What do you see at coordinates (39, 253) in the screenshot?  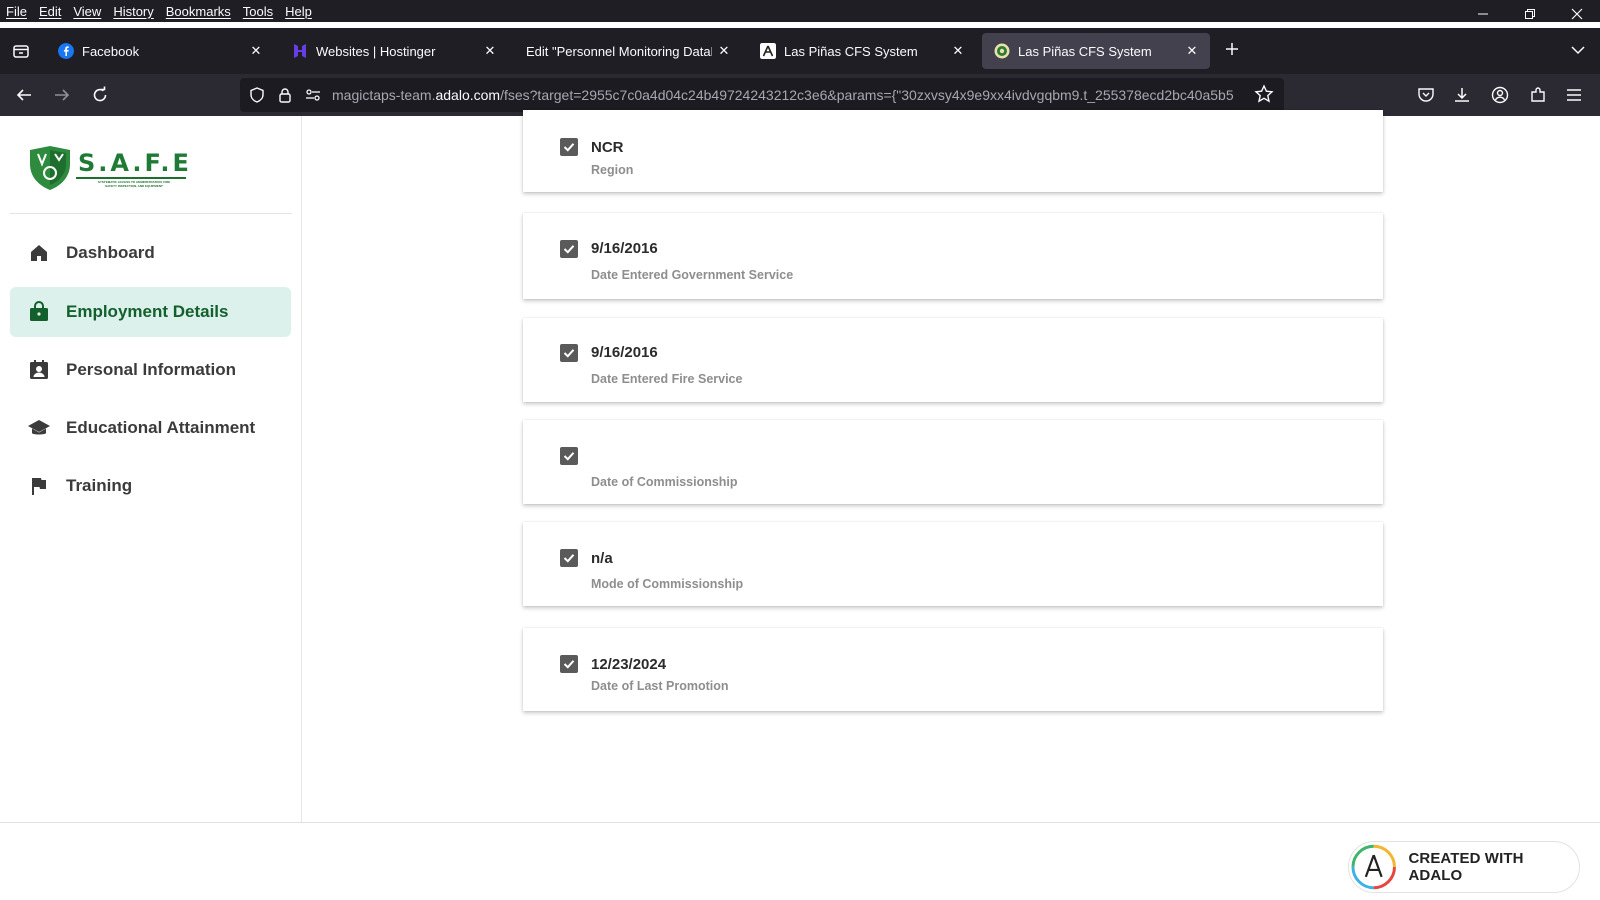 I see `home-icon` at bounding box center [39, 253].